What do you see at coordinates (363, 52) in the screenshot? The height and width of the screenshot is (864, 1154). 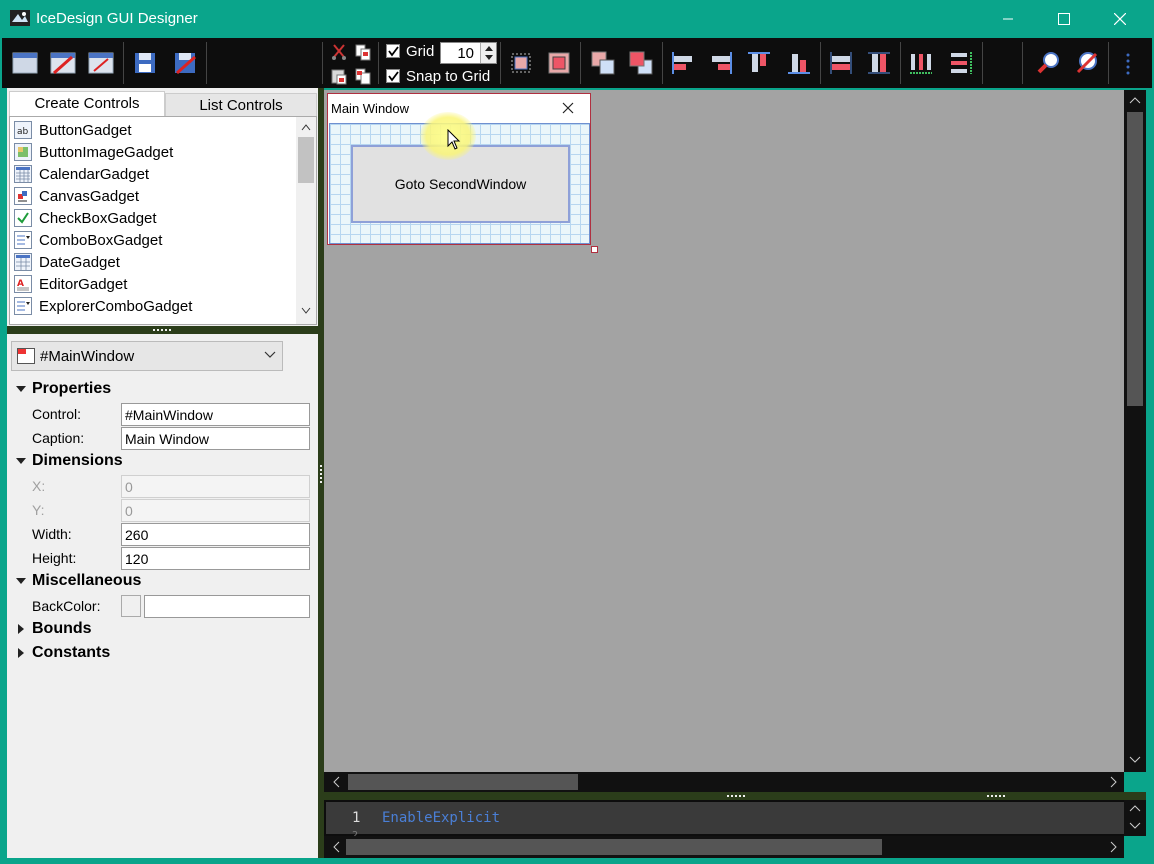 I see `copy-icon` at bounding box center [363, 52].